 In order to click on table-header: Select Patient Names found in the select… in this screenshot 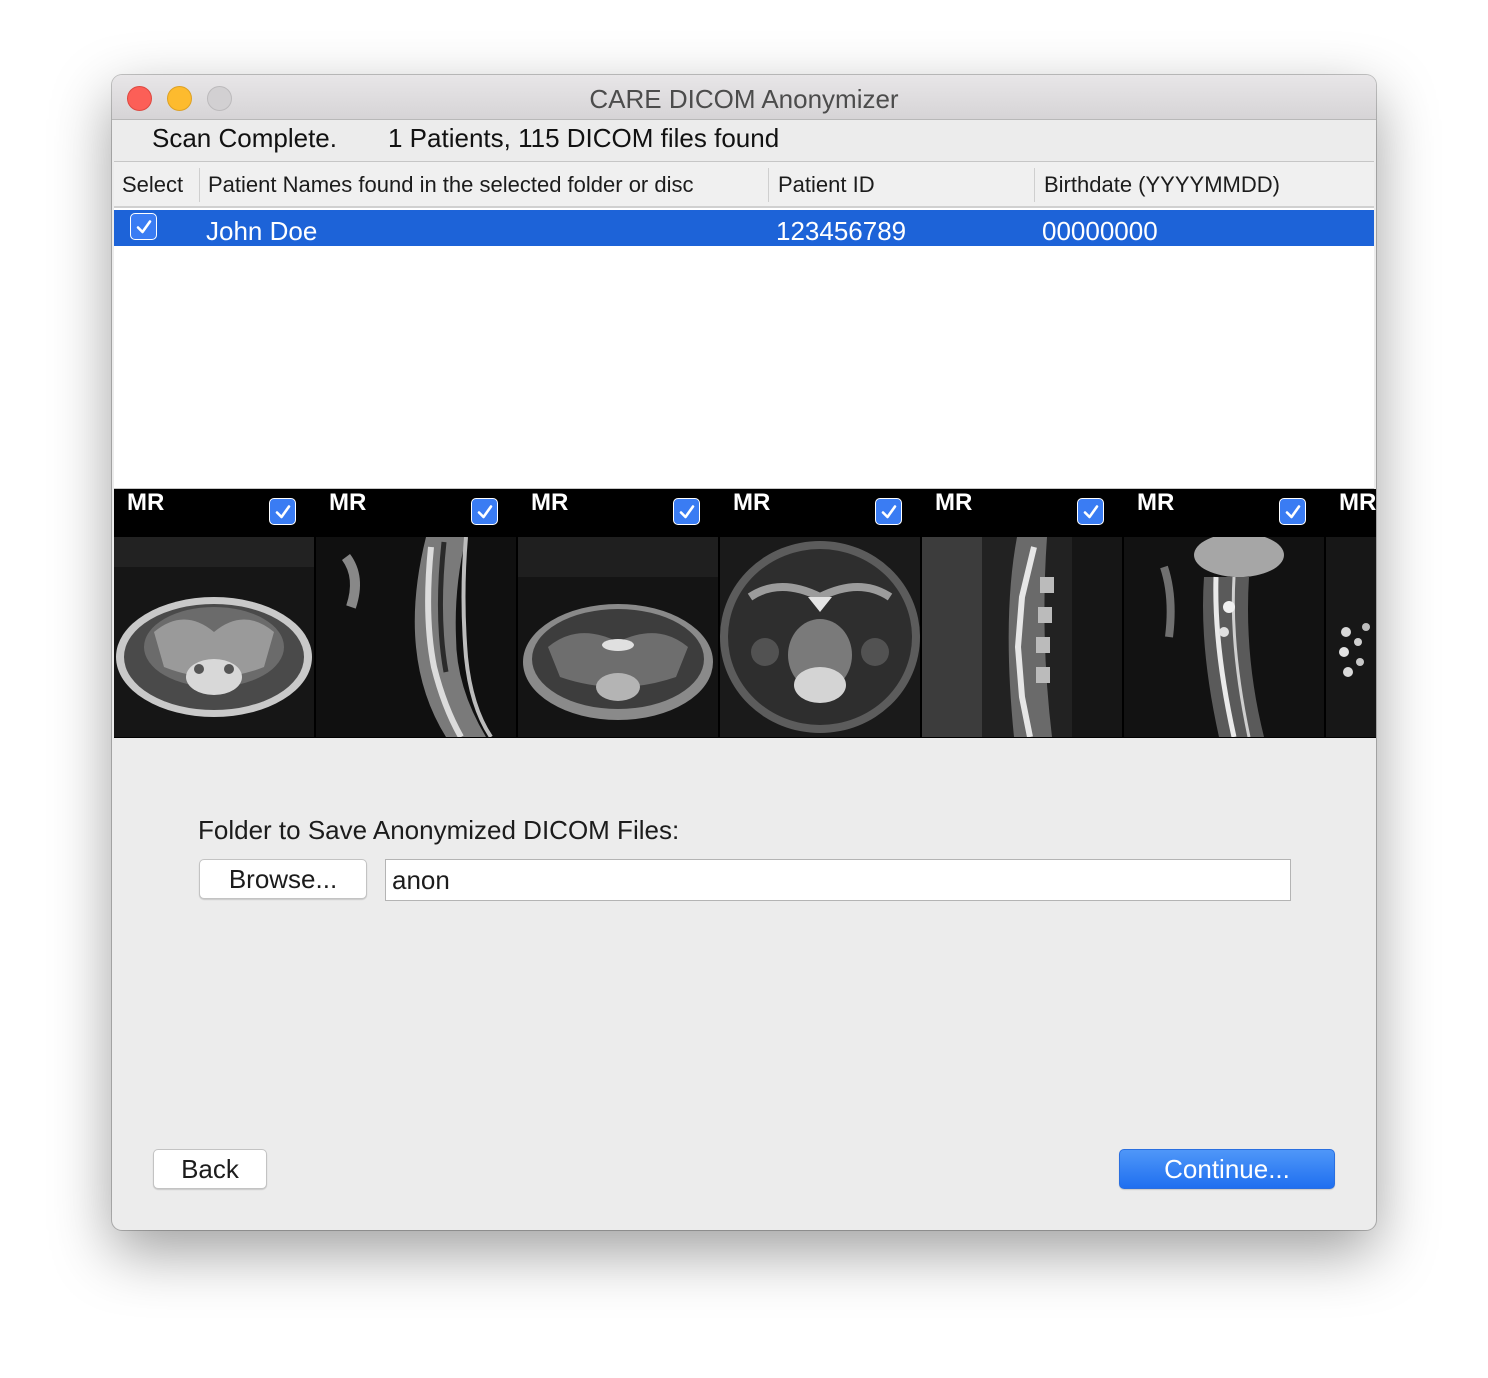, I will do `click(744, 185)`.